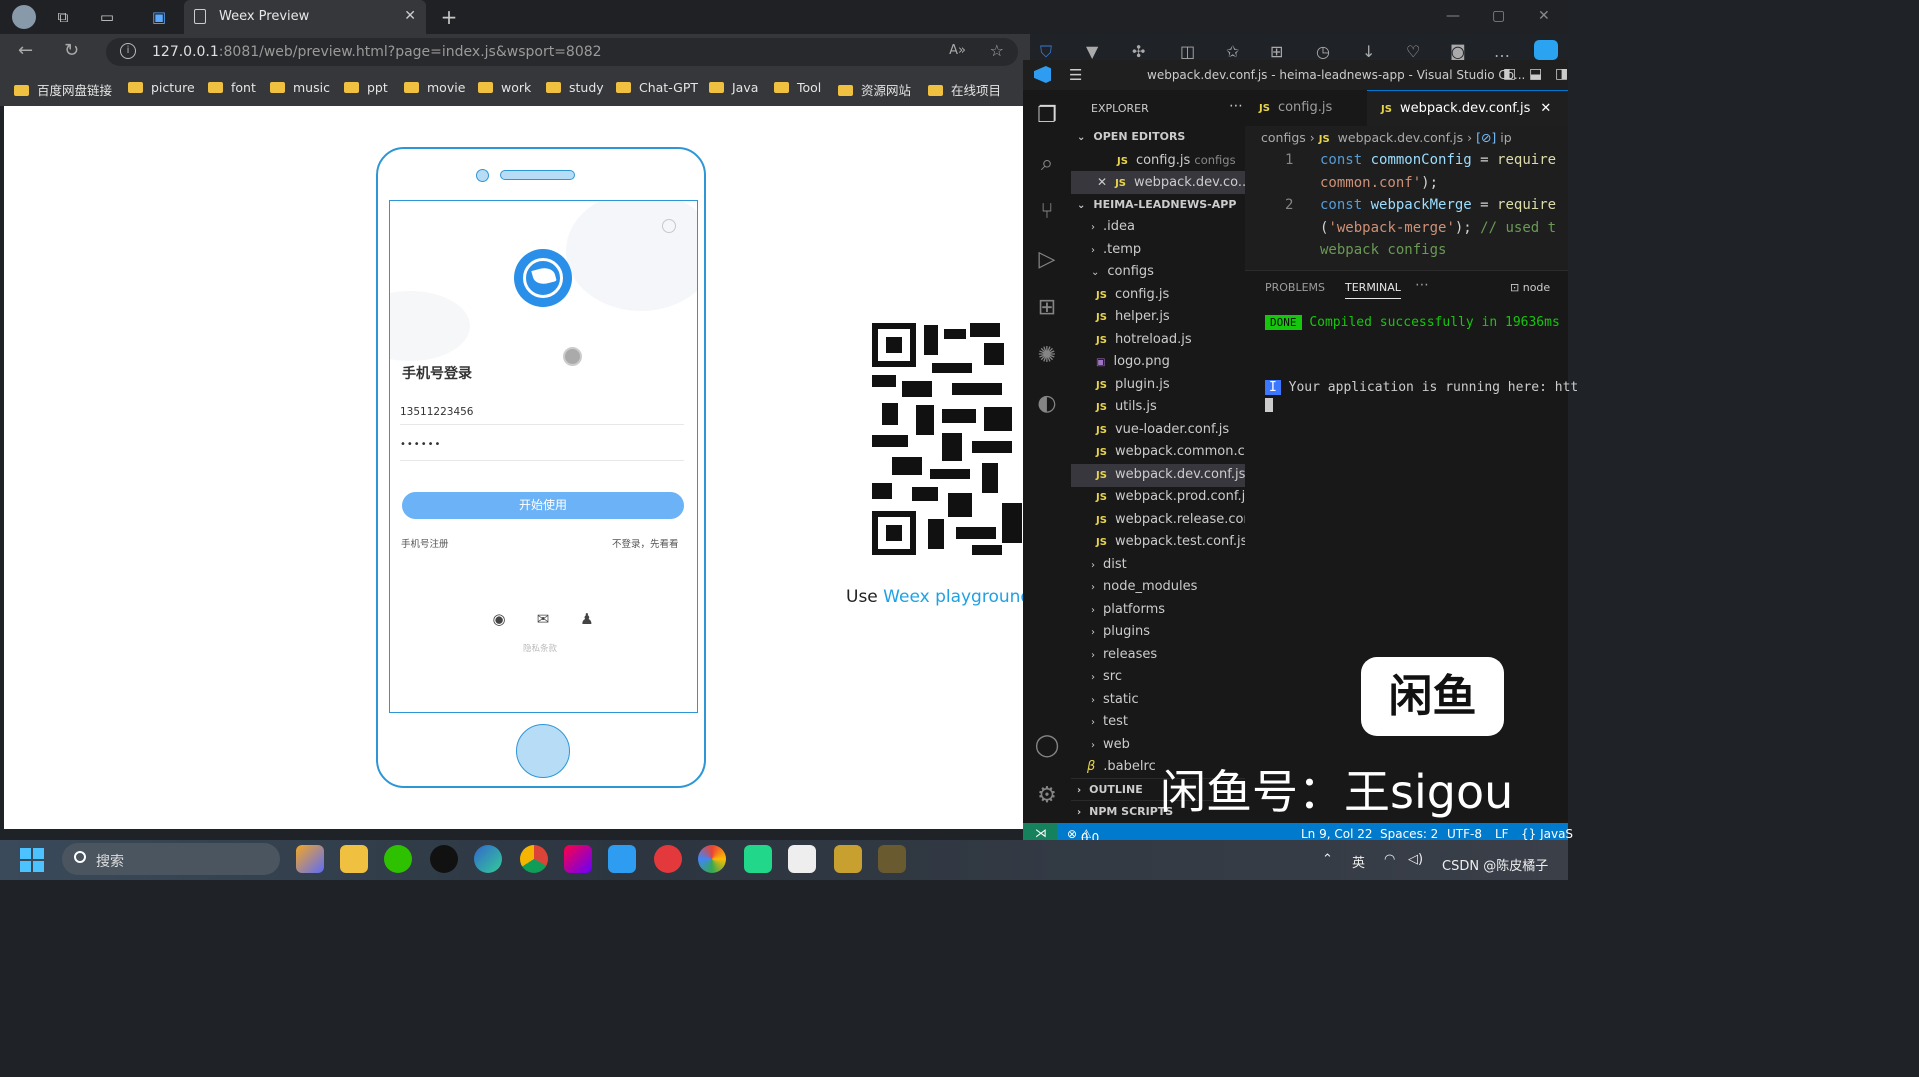 The width and height of the screenshot is (1919, 1077). Describe the element at coordinates (425, 543) in the screenshot. I see `register-link: 手机号注册` at that location.